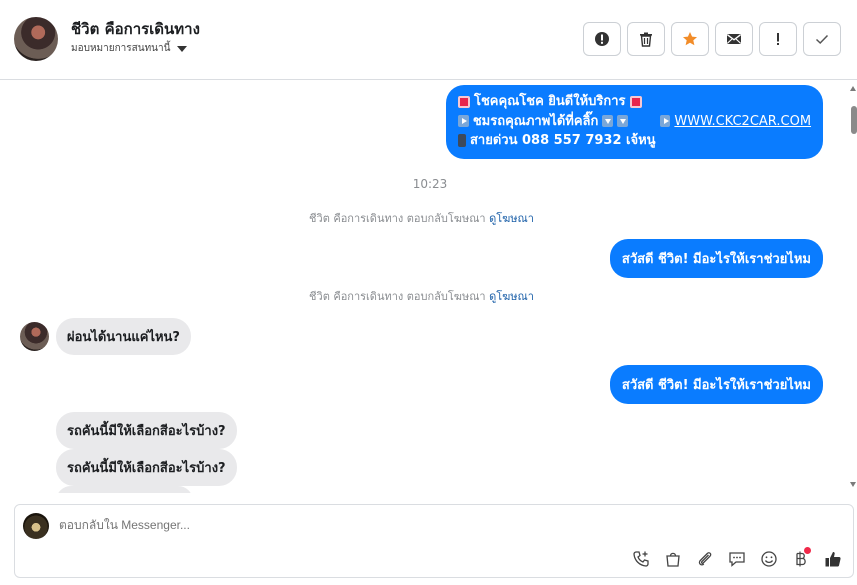 Image resolution: width=857 pixels, height=585 pixels. I want to click on spam-alert-button, so click(602, 39).